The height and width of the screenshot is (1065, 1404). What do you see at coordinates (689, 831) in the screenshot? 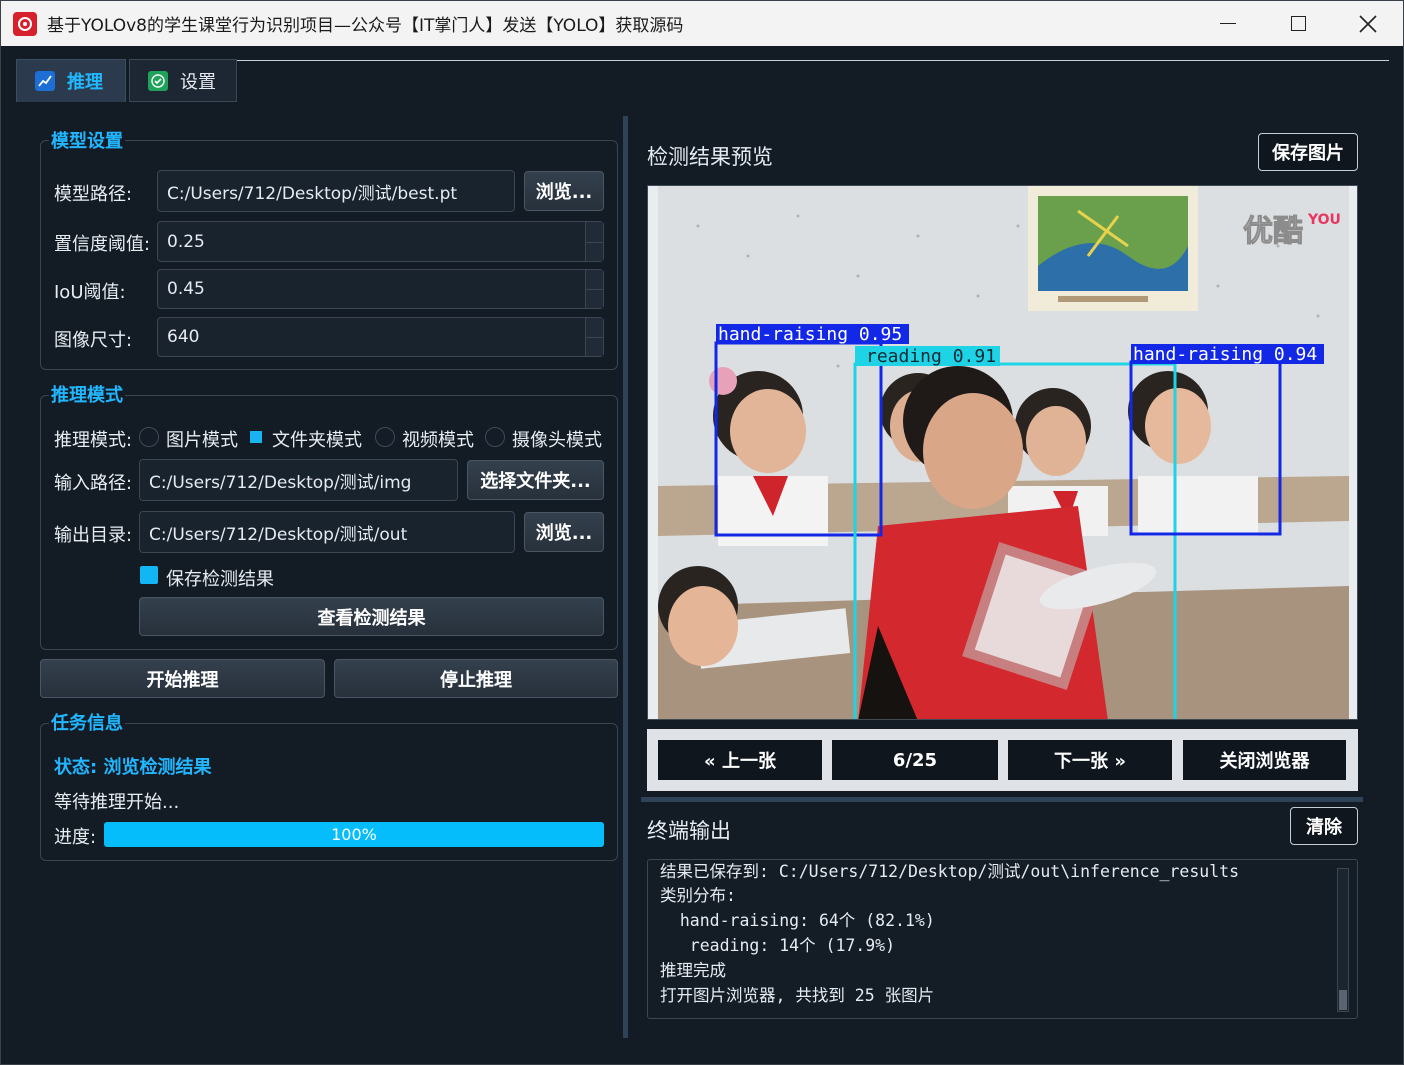
I see `terminal-title: 终端输出` at bounding box center [689, 831].